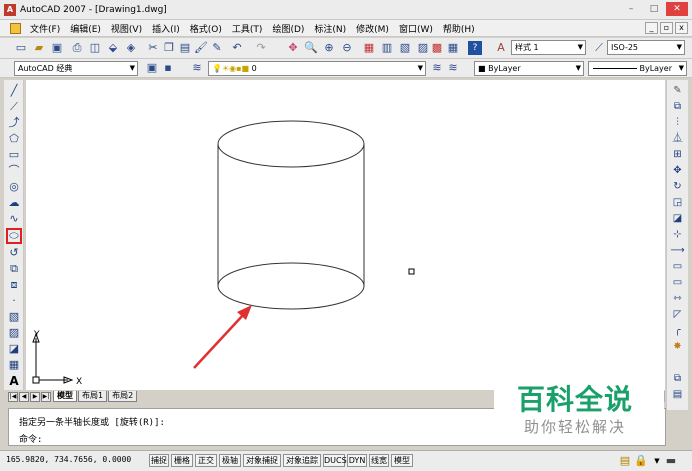  What do you see at coordinates (677, 267) in the screenshot?
I see `break-at-point-icon: ▭` at bounding box center [677, 267].